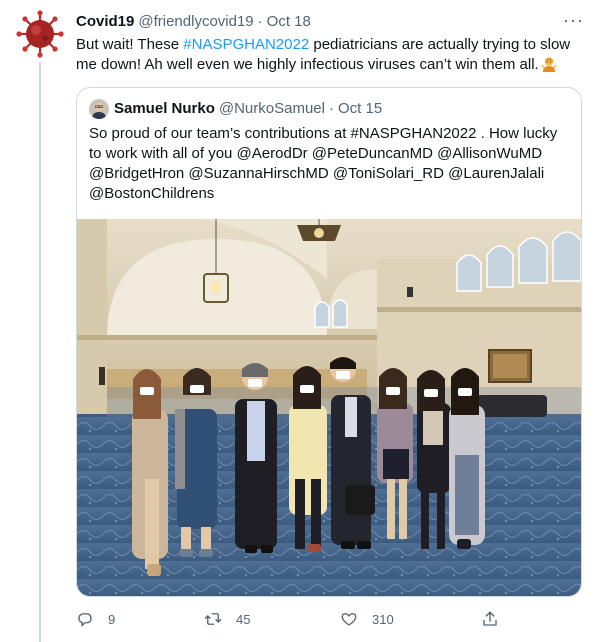 Image resolution: width=598 pixels, height=642 pixels. I want to click on virus-avatar-icon, so click(40, 34).